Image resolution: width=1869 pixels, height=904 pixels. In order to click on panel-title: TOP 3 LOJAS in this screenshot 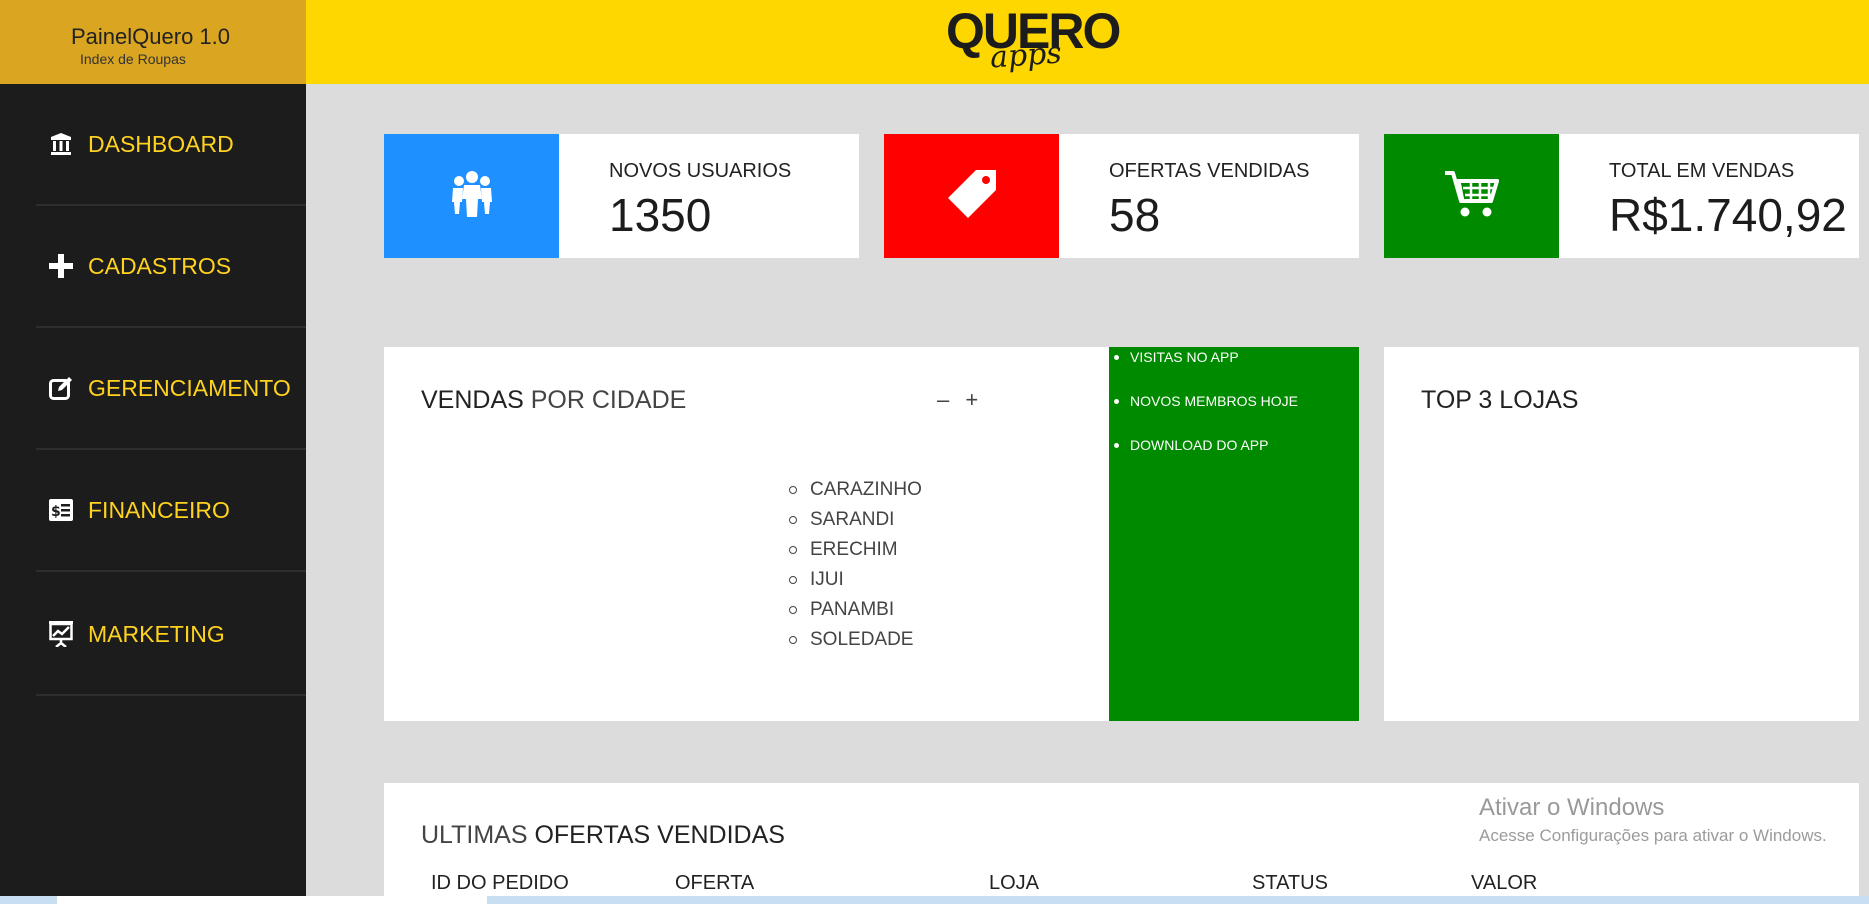, I will do `click(1500, 400)`.